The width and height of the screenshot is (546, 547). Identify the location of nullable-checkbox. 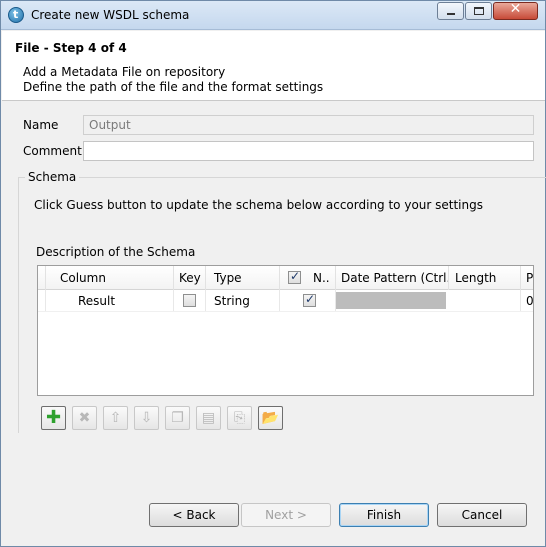
(309, 299).